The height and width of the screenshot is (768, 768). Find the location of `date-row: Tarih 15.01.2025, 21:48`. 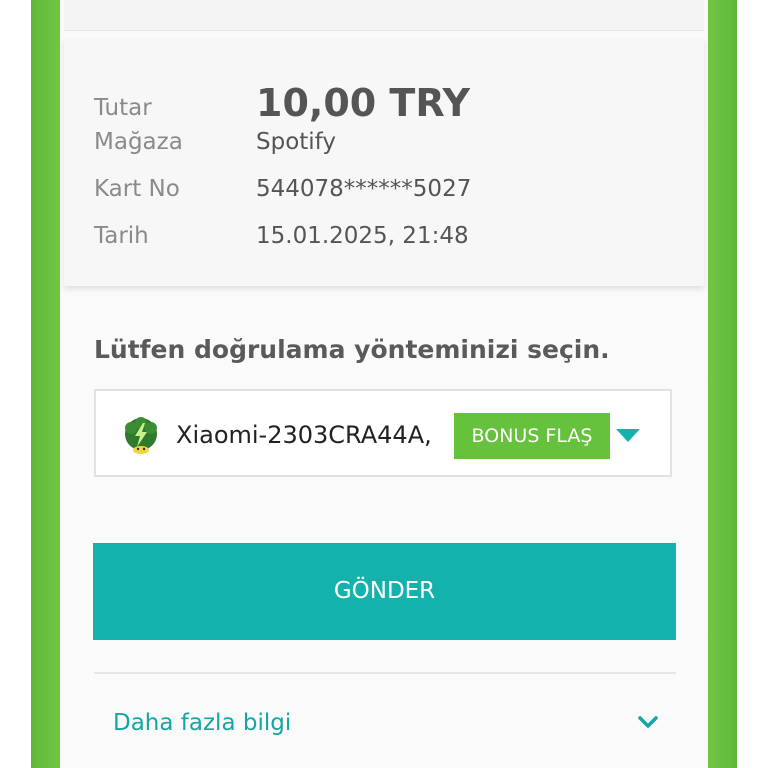

date-row: Tarih 15.01.2025, 21:48 is located at coordinates (394, 236).